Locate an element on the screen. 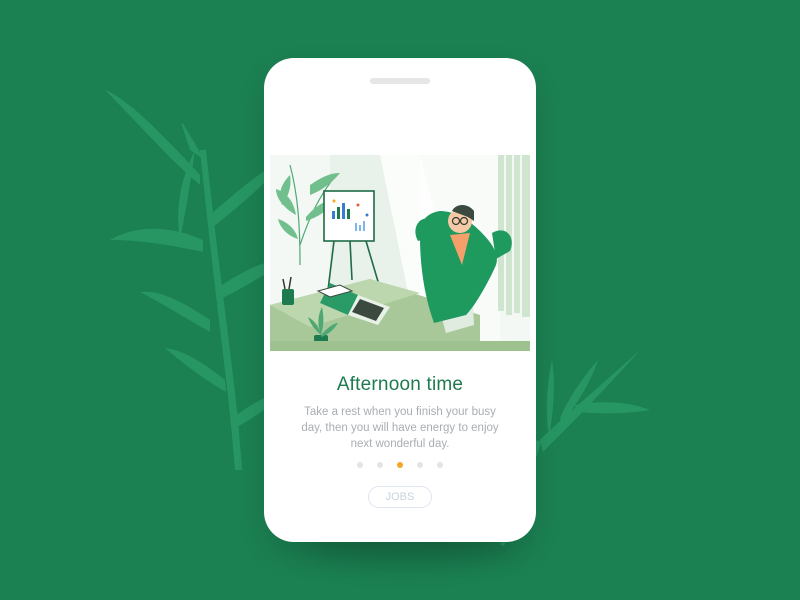  onboarding-title: Afternoon time is located at coordinates (400, 384).